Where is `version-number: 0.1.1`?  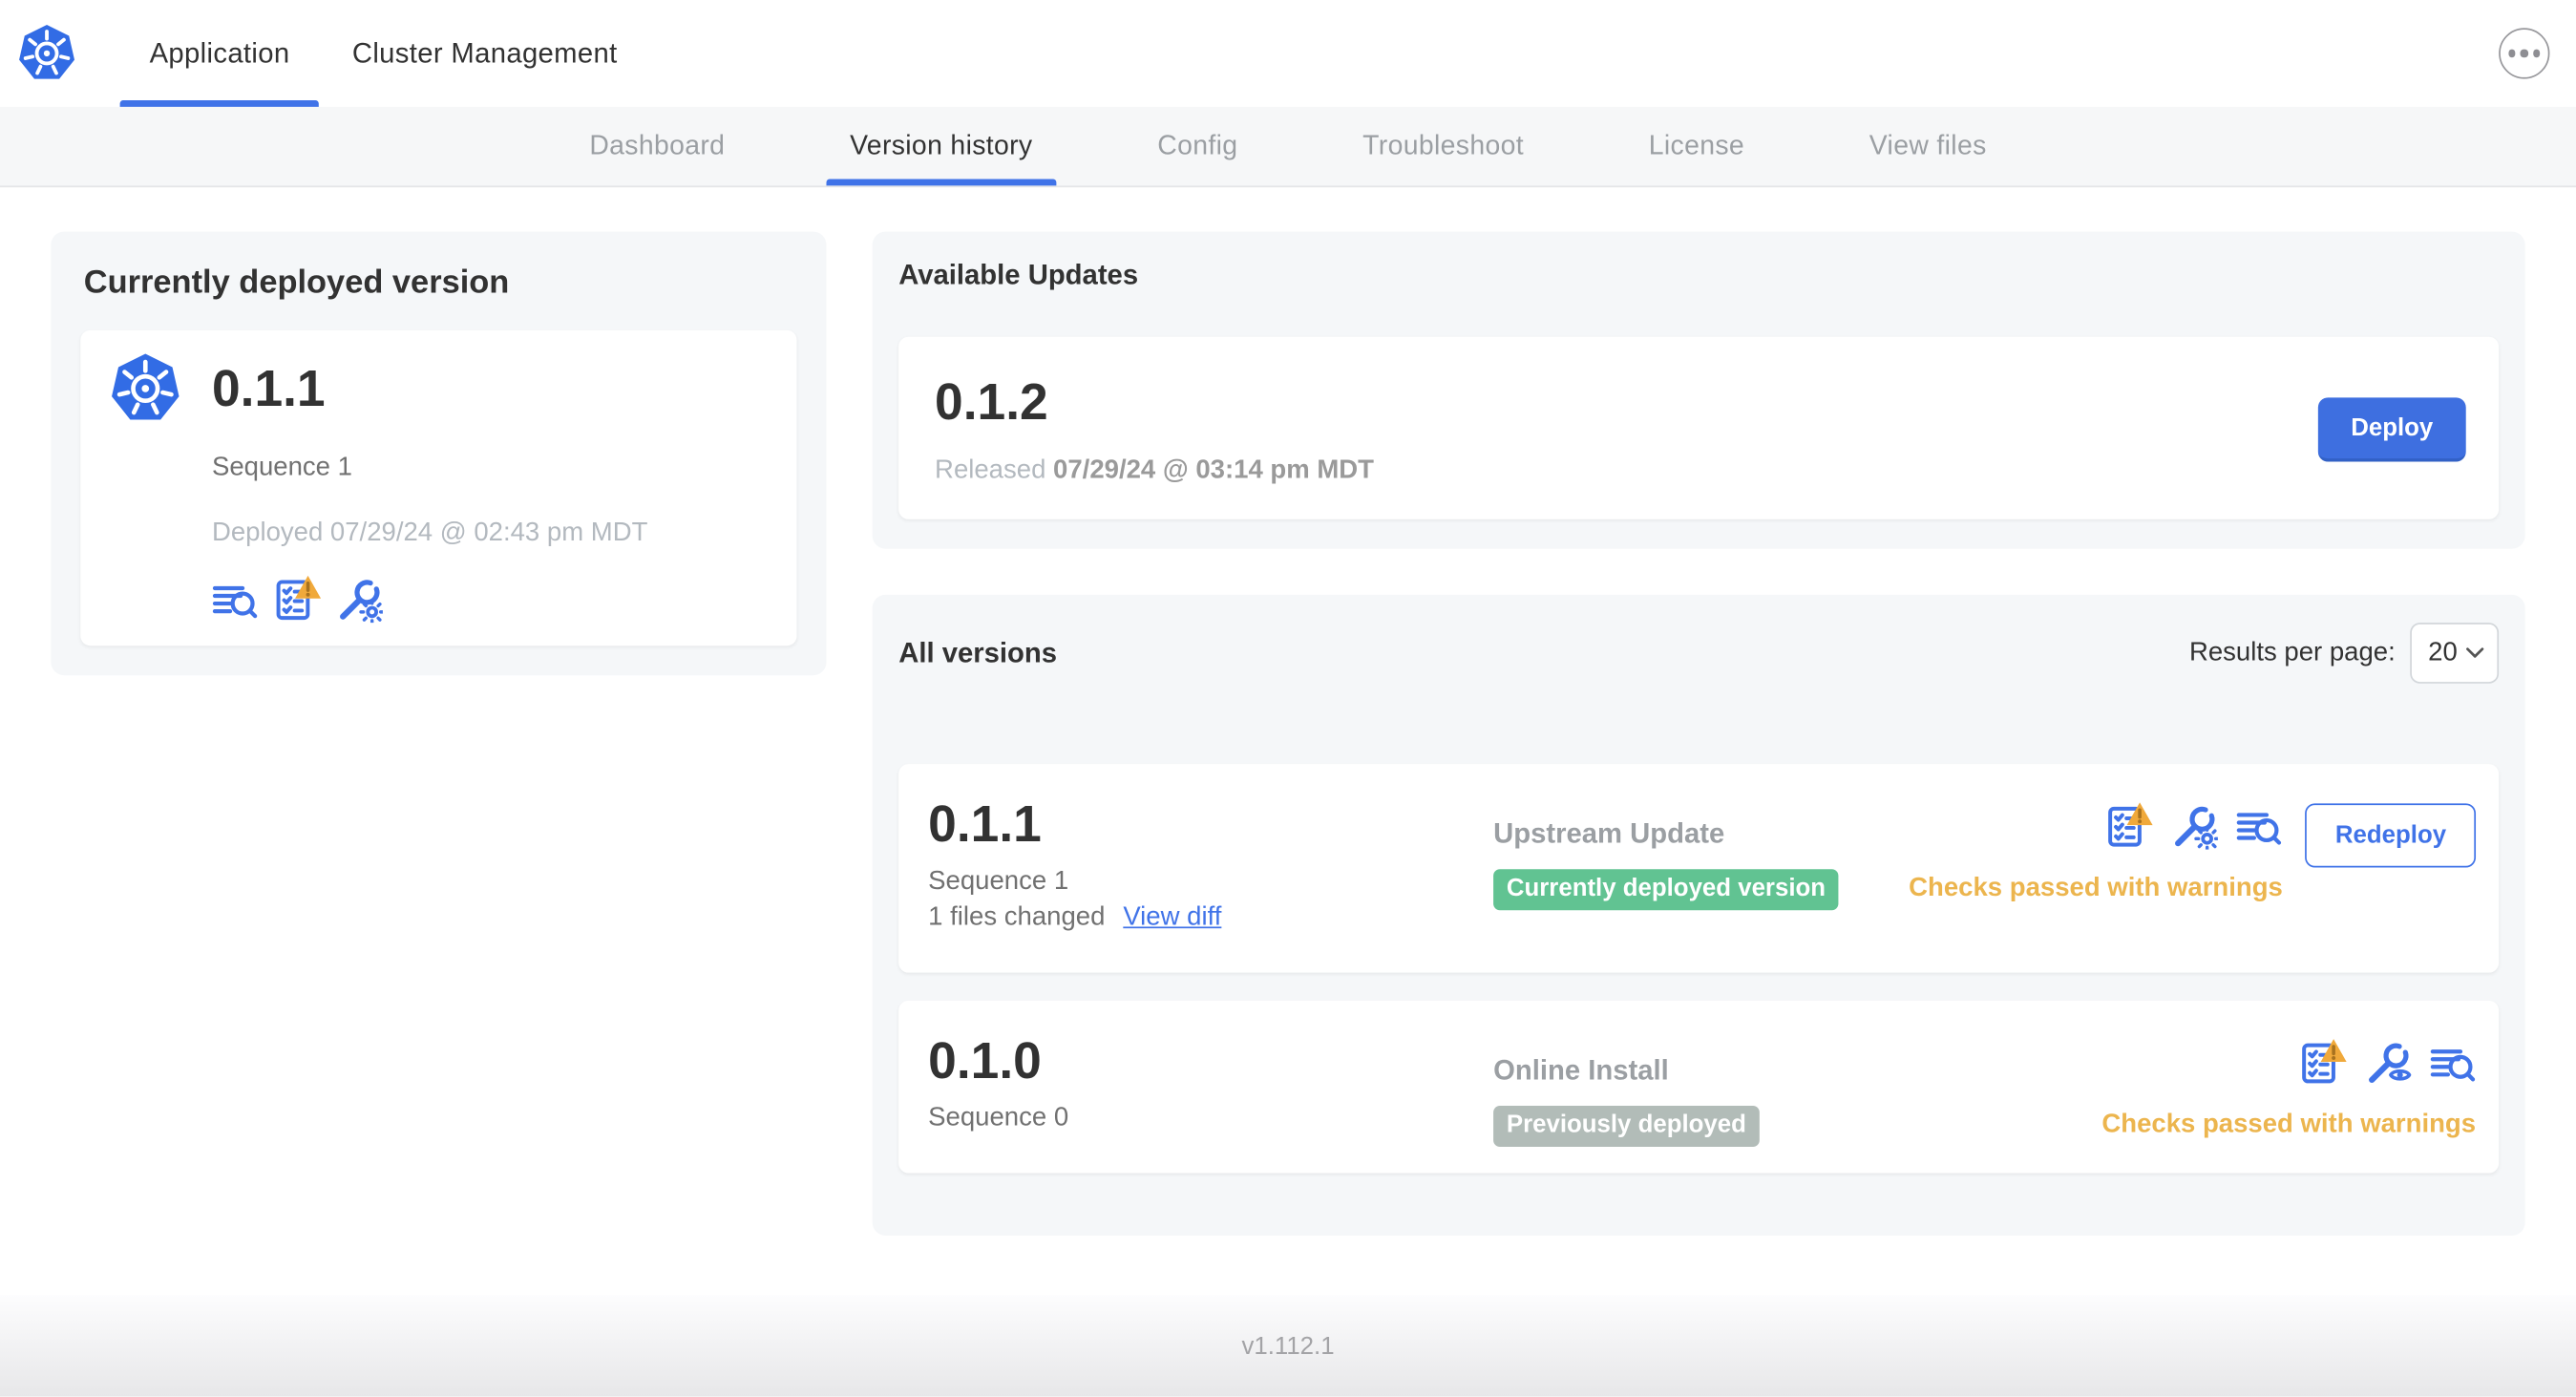
version-number: 0.1.1 is located at coordinates (985, 824).